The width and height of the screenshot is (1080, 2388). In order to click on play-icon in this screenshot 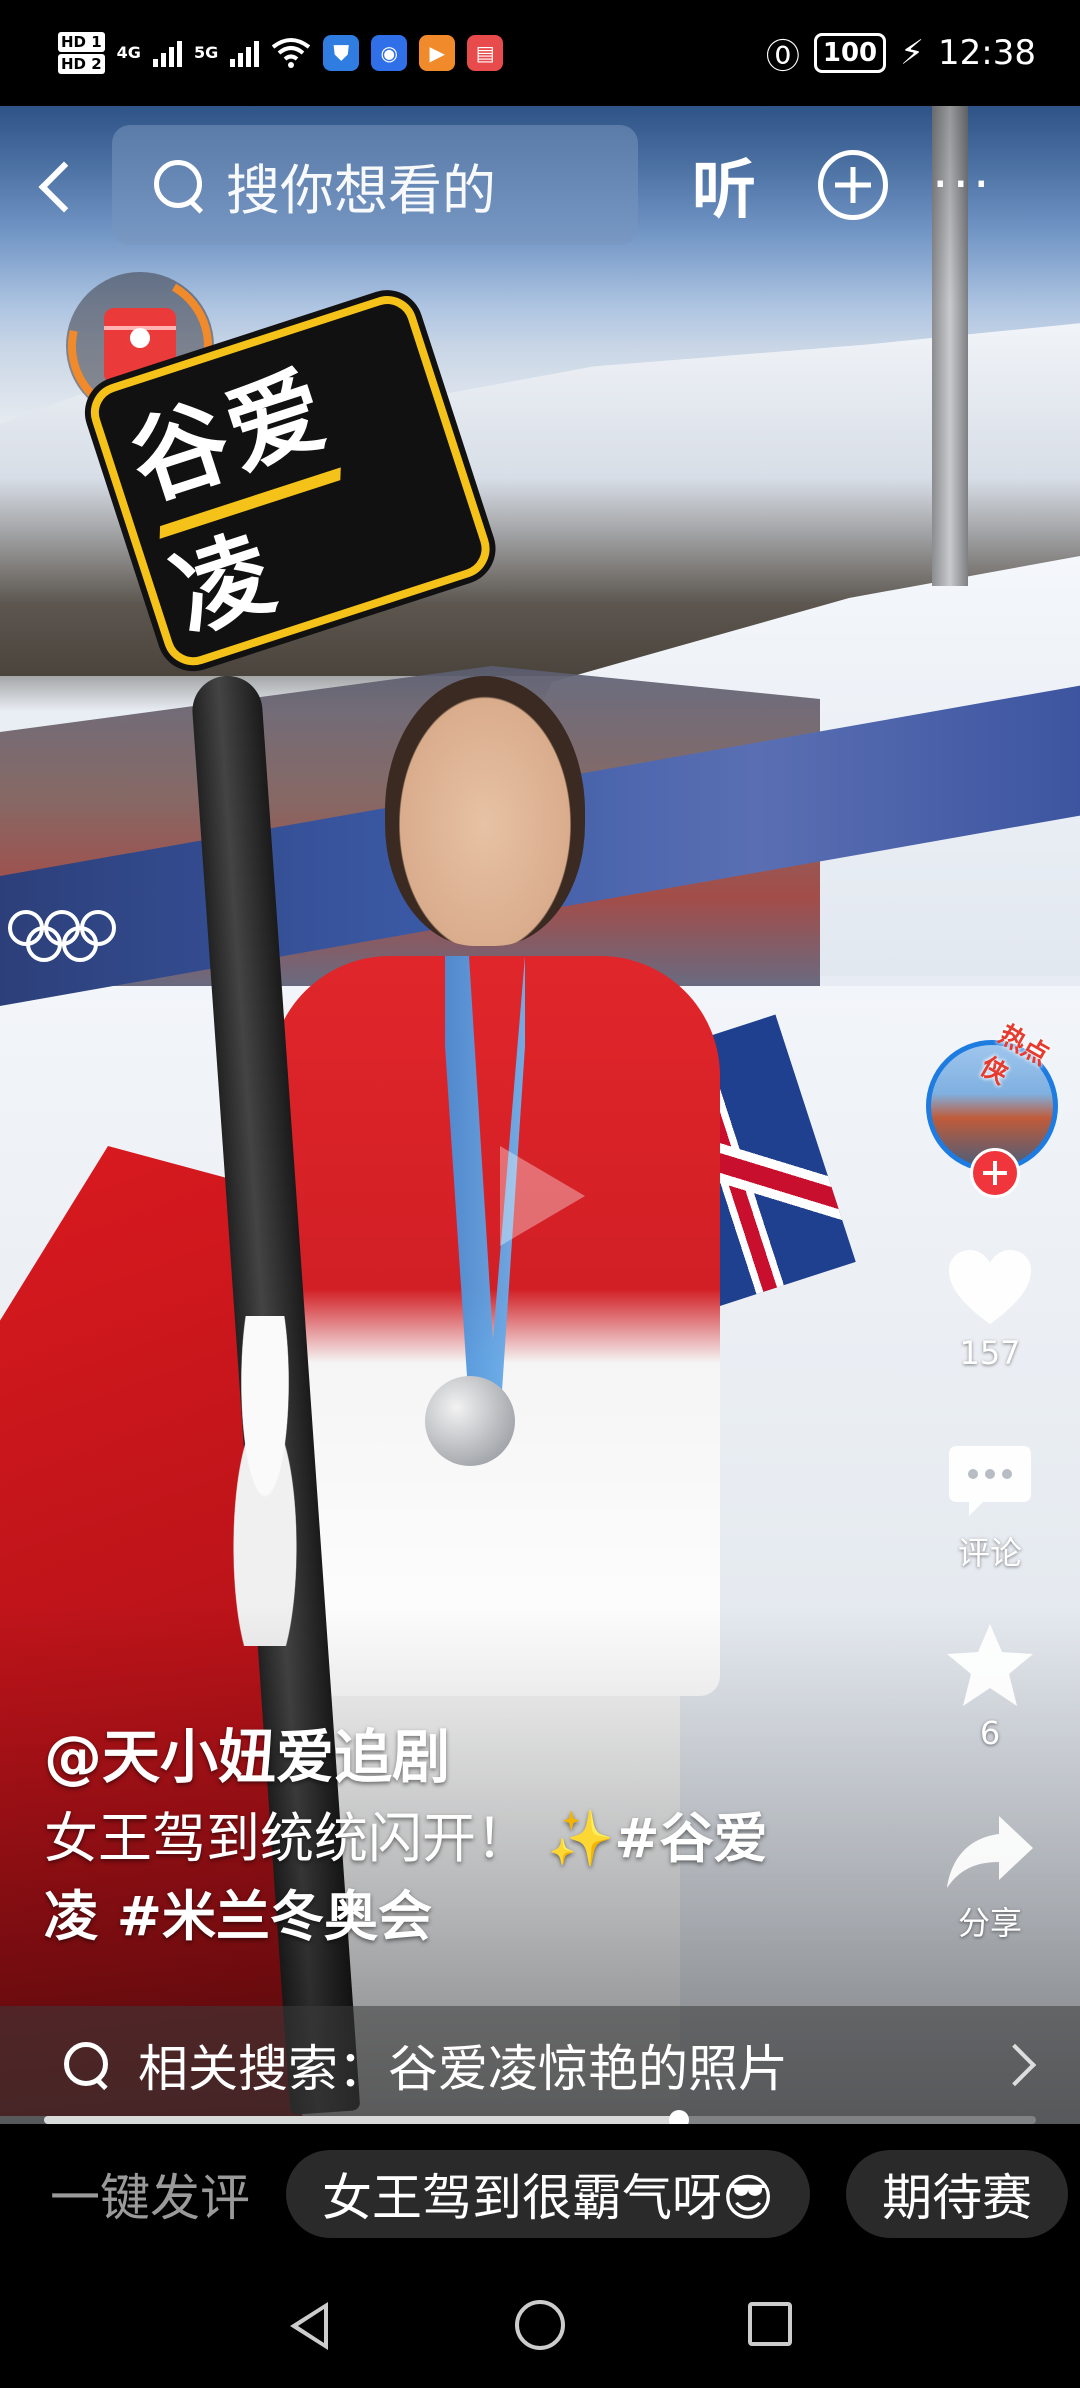, I will do `click(542, 1196)`.